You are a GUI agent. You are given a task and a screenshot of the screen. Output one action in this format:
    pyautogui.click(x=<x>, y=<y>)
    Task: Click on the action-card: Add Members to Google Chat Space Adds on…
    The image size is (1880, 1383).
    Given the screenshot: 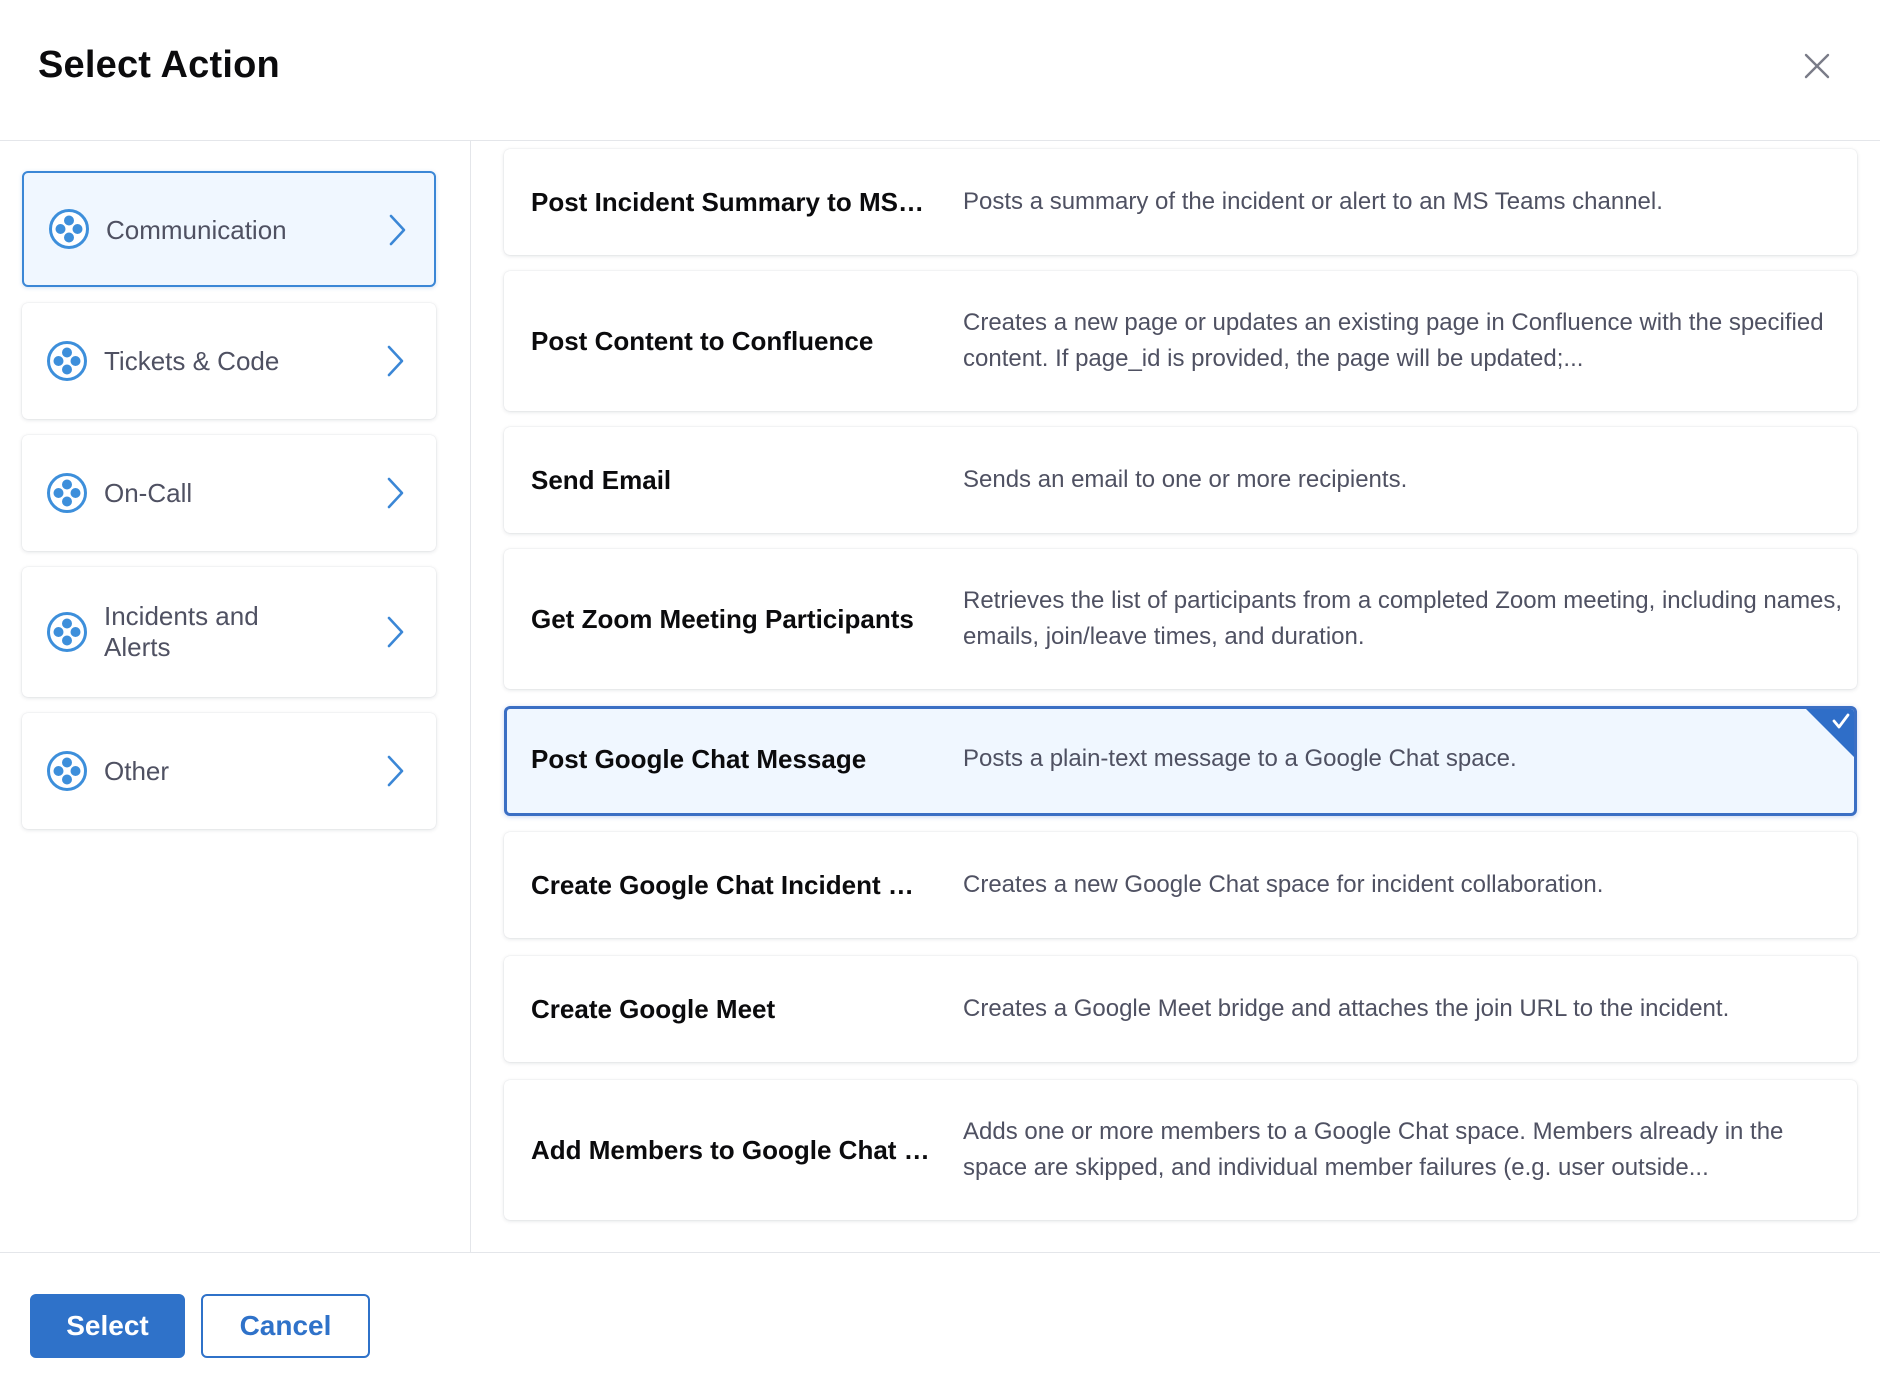 What is the action you would take?
    pyautogui.click(x=1180, y=1150)
    